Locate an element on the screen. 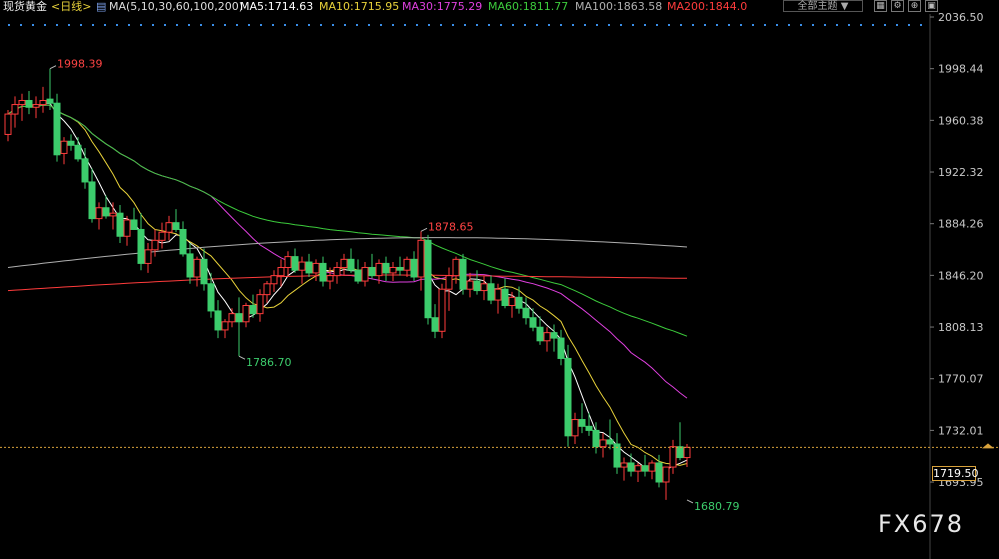  y-tick-label: 1846.20 is located at coordinates (961, 275).